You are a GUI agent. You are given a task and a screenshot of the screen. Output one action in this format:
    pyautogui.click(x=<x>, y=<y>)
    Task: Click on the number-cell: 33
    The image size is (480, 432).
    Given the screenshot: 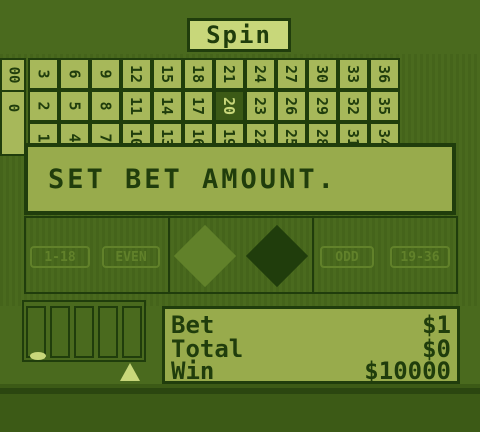 What is the action you would take?
    pyautogui.click(x=353, y=74)
    